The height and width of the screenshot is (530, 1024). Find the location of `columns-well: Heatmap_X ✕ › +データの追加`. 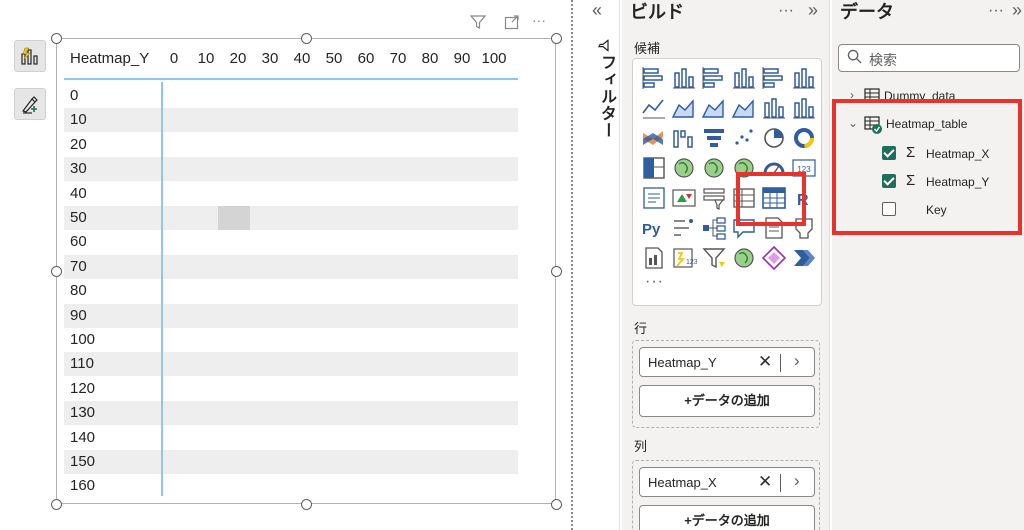

columns-well: Heatmap_X ✕ › +データの追加 is located at coordinates (726, 495).